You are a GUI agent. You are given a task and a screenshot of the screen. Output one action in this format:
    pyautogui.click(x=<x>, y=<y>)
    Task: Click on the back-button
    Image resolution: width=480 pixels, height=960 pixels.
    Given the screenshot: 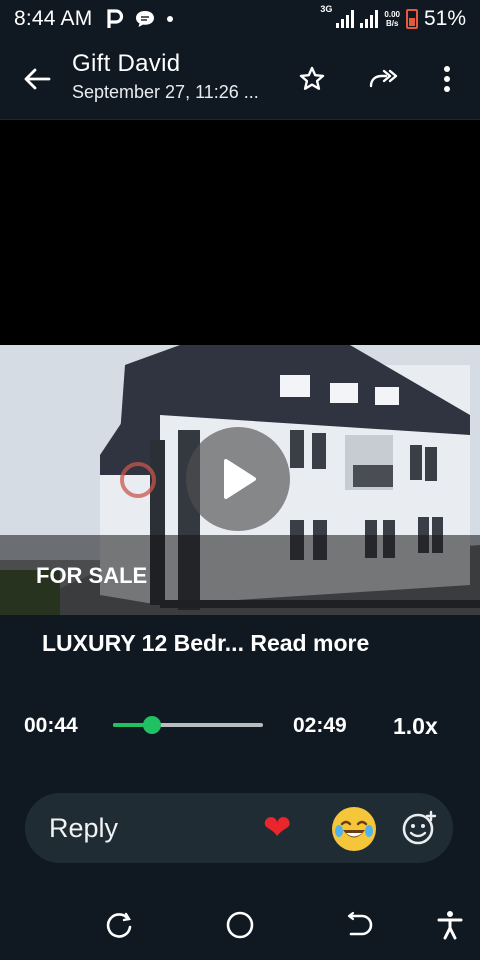 What is the action you would take?
    pyautogui.click(x=359, y=925)
    